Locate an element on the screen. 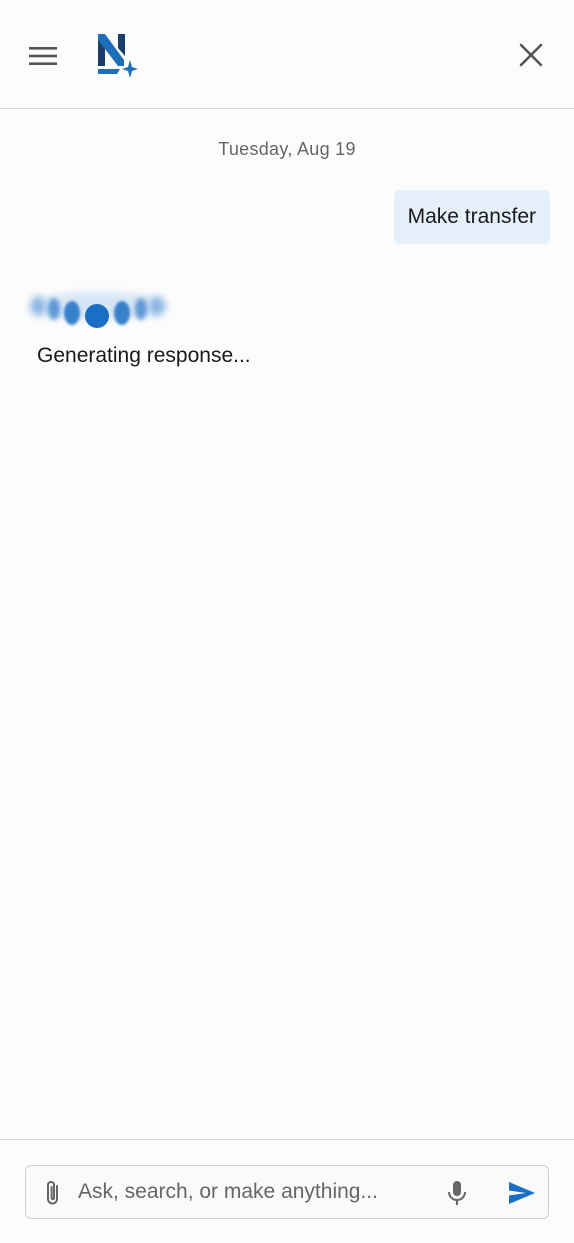  loading-dots-icon is located at coordinates (99, 306).